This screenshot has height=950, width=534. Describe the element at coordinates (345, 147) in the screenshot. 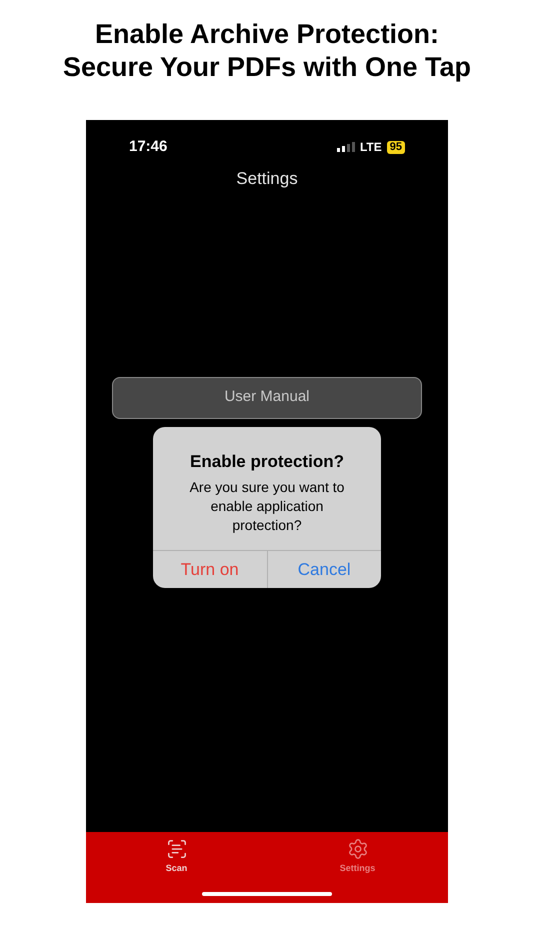

I see `signal-icon` at that location.